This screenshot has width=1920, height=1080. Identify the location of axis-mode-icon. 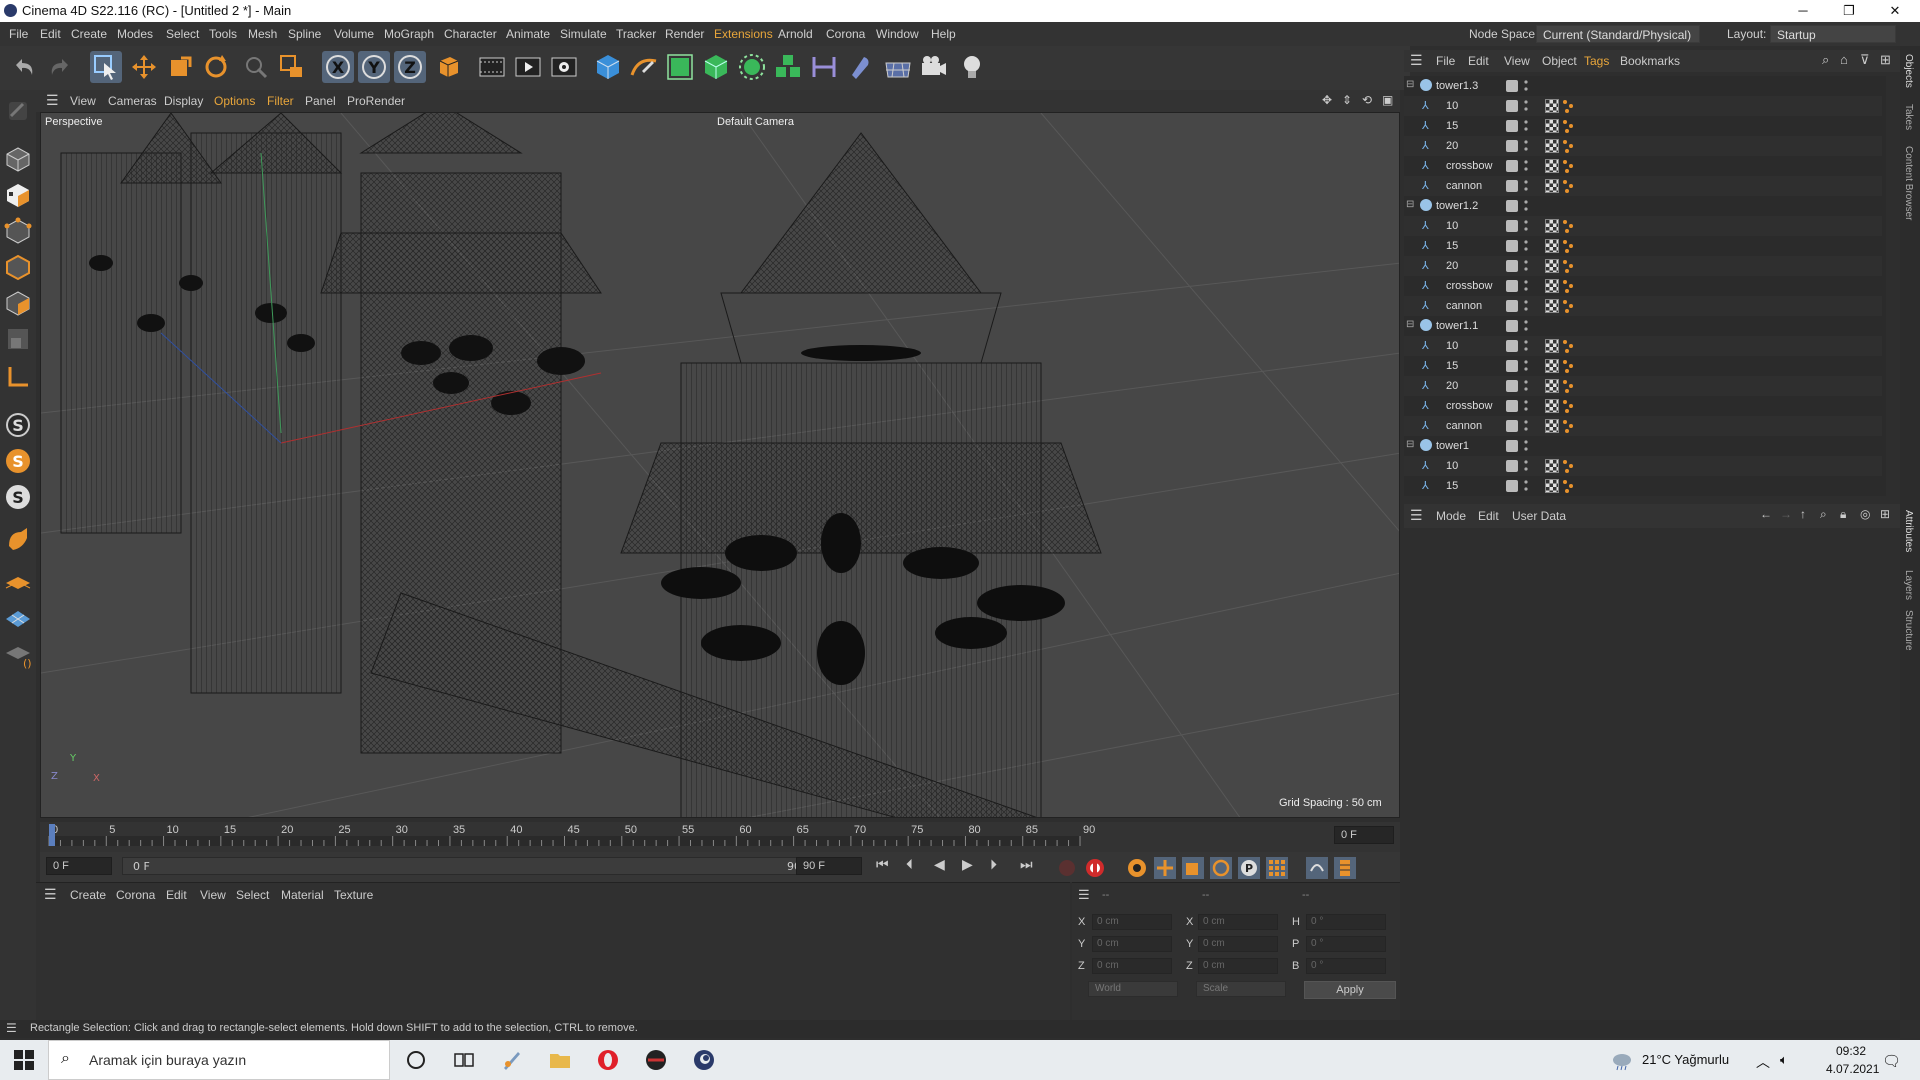
(18, 377).